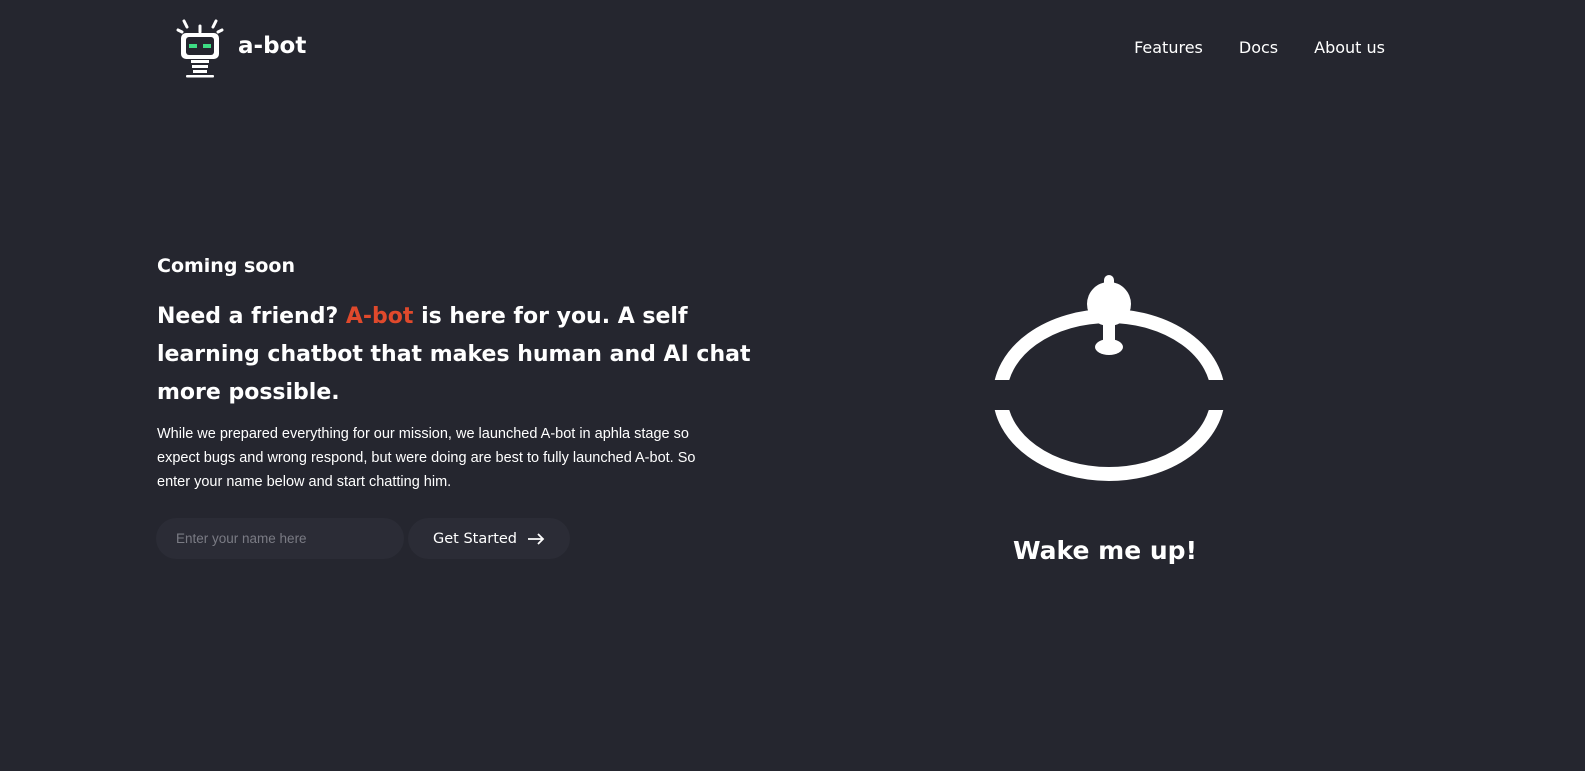 The image size is (1585, 771). I want to click on get-started-button: Get Started, so click(489, 538).